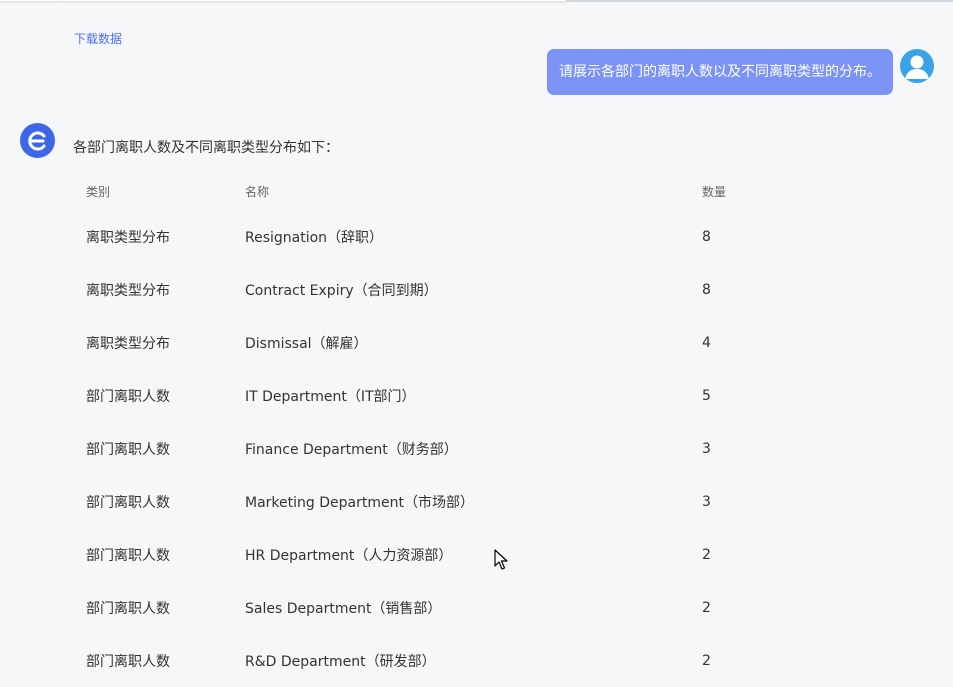  I want to click on cell-name: Dismissal（解雇）, so click(306, 343).